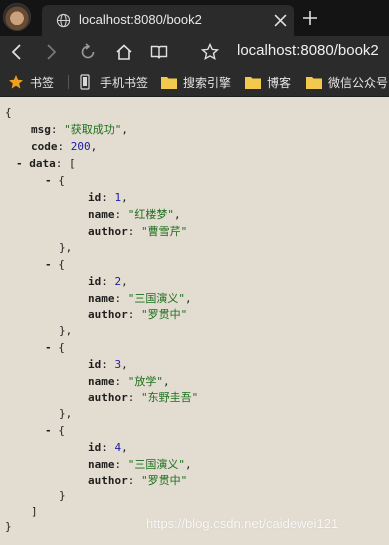 The image size is (389, 545). I want to click on json-id-row: id: 2,, so click(108, 281).